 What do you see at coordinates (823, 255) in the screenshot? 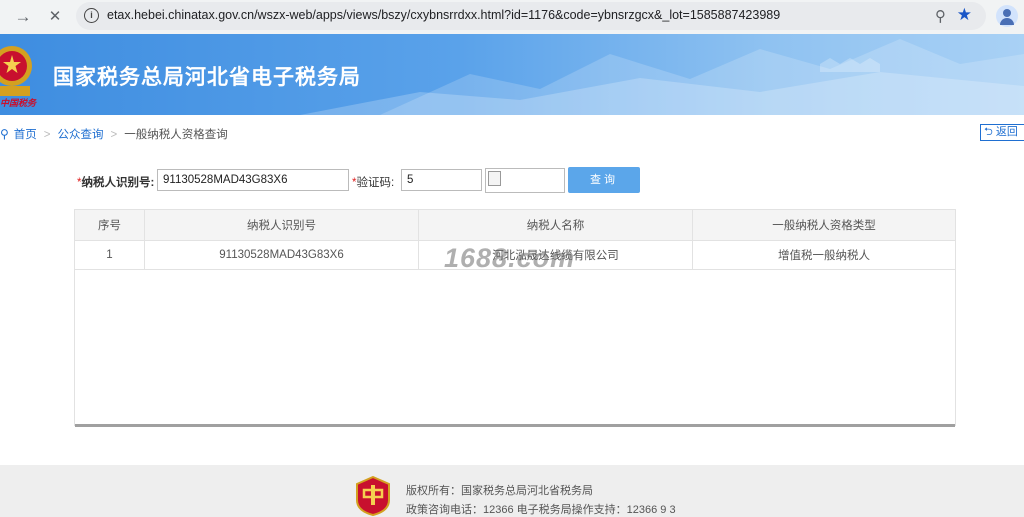
I see `cell-qualification-type: 增值税一般纳税人` at bounding box center [823, 255].